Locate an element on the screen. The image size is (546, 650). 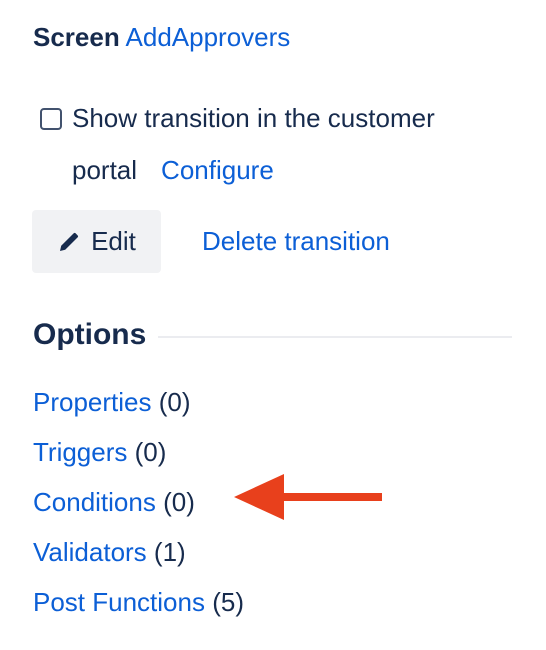
validators-link: Validators is located at coordinates (90, 552).